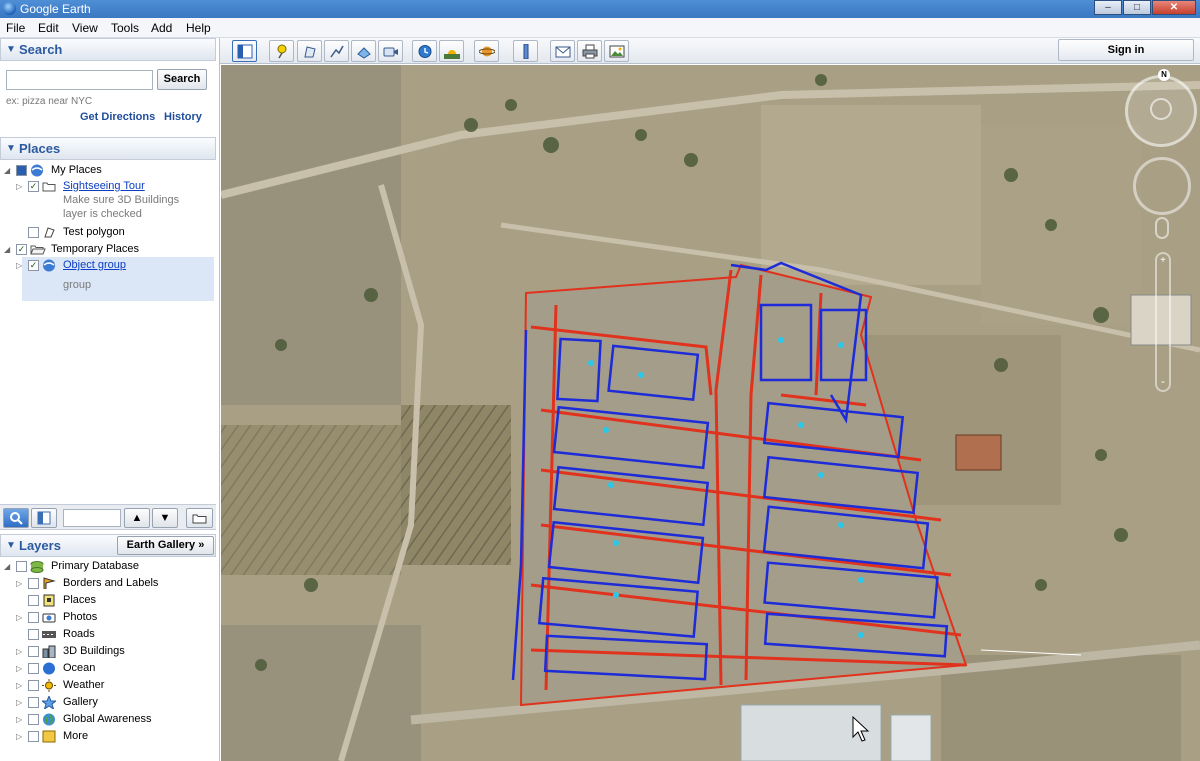 Image resolution: width=1200 pixels, height=761 pixels. What do you see at coordinates (182, 79) in the screenshot?
I see `search-button: Search` at bounding box center [182, 79].